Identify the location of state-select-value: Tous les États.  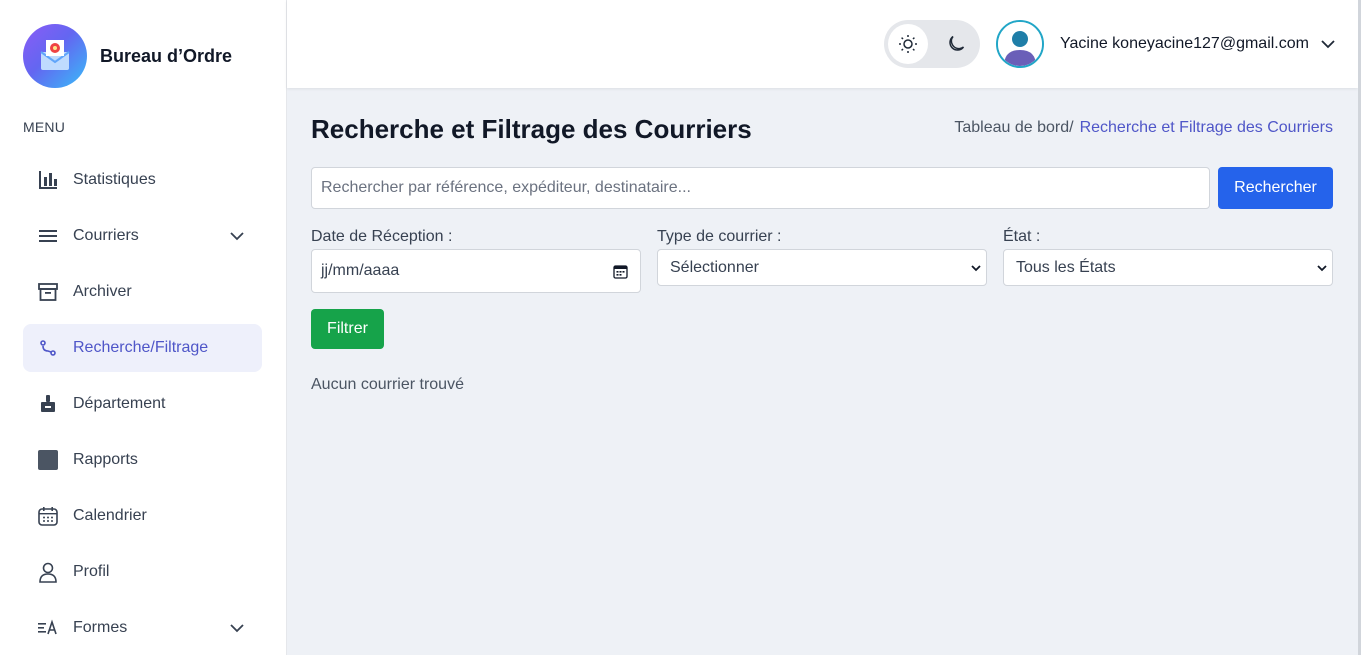
(1066, 267).